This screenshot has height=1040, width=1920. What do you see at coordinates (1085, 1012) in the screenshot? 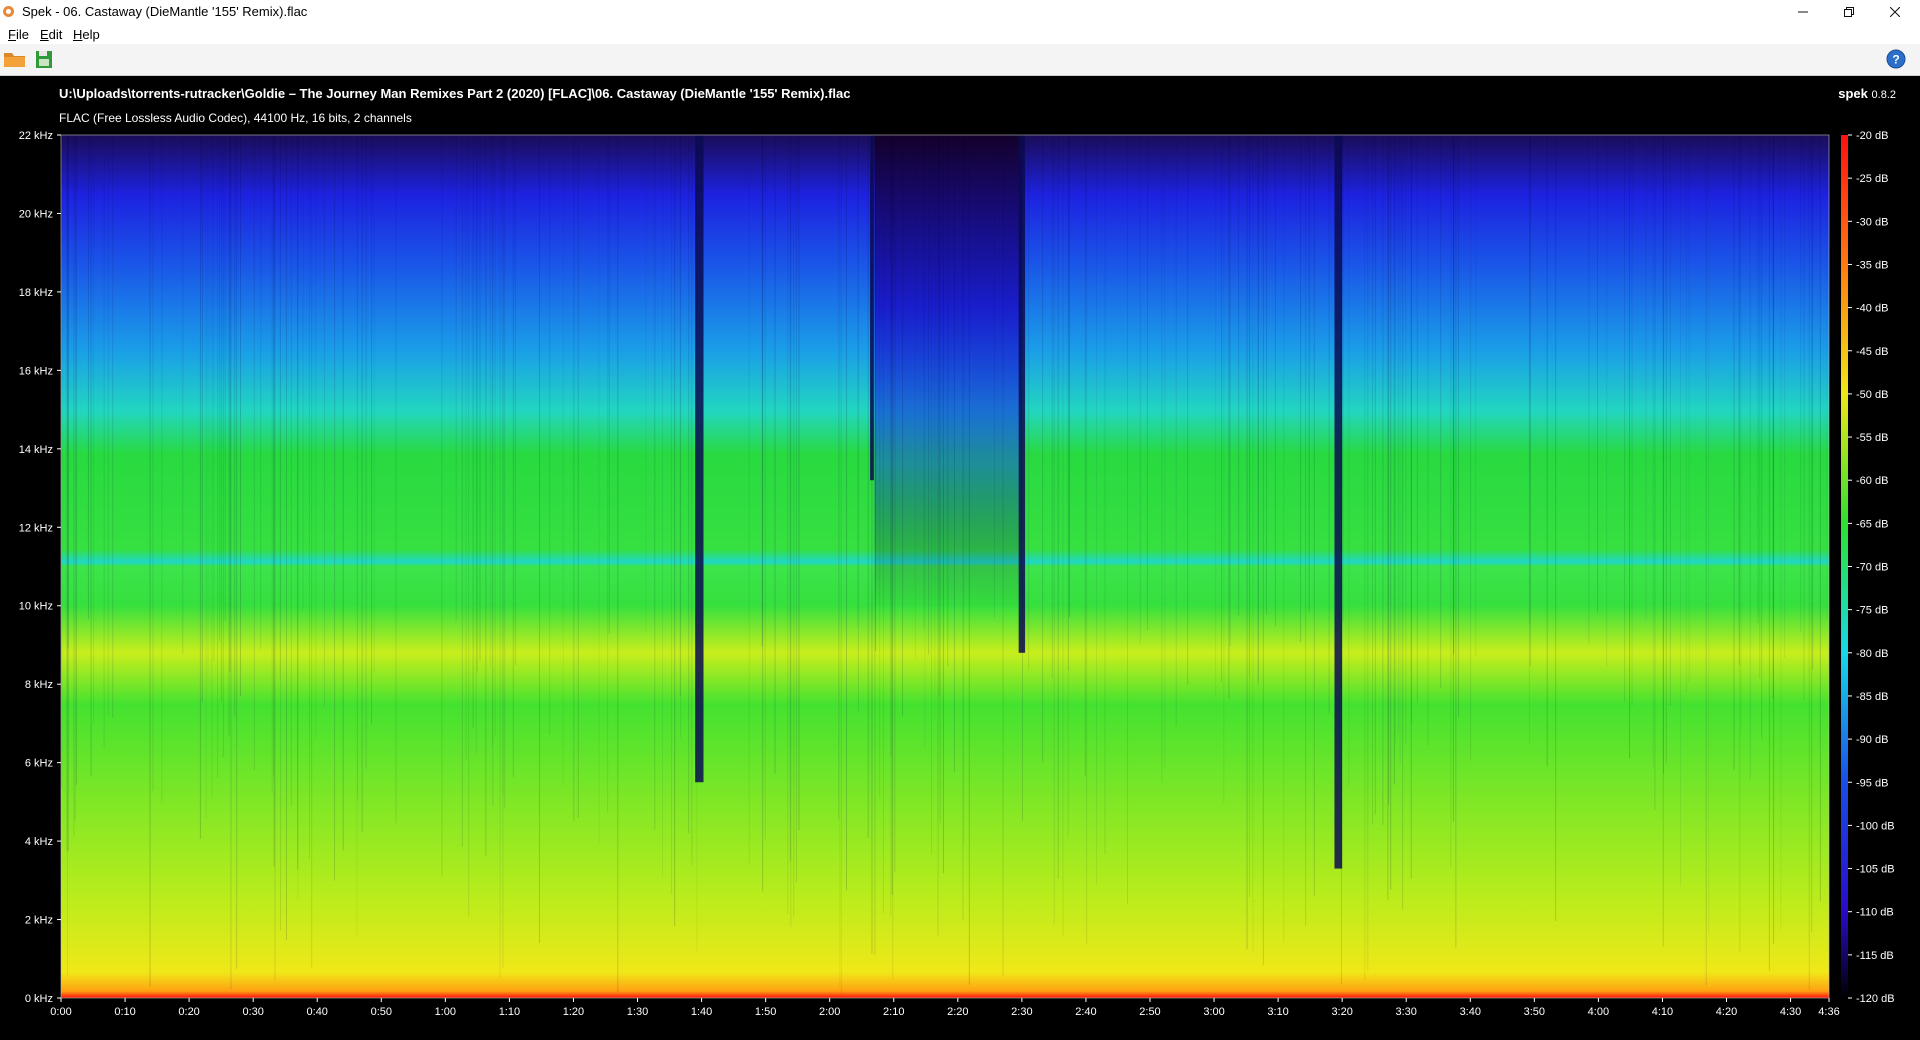
I see `x-tick-label: 2:40` at bounding box center [1085, 1012].